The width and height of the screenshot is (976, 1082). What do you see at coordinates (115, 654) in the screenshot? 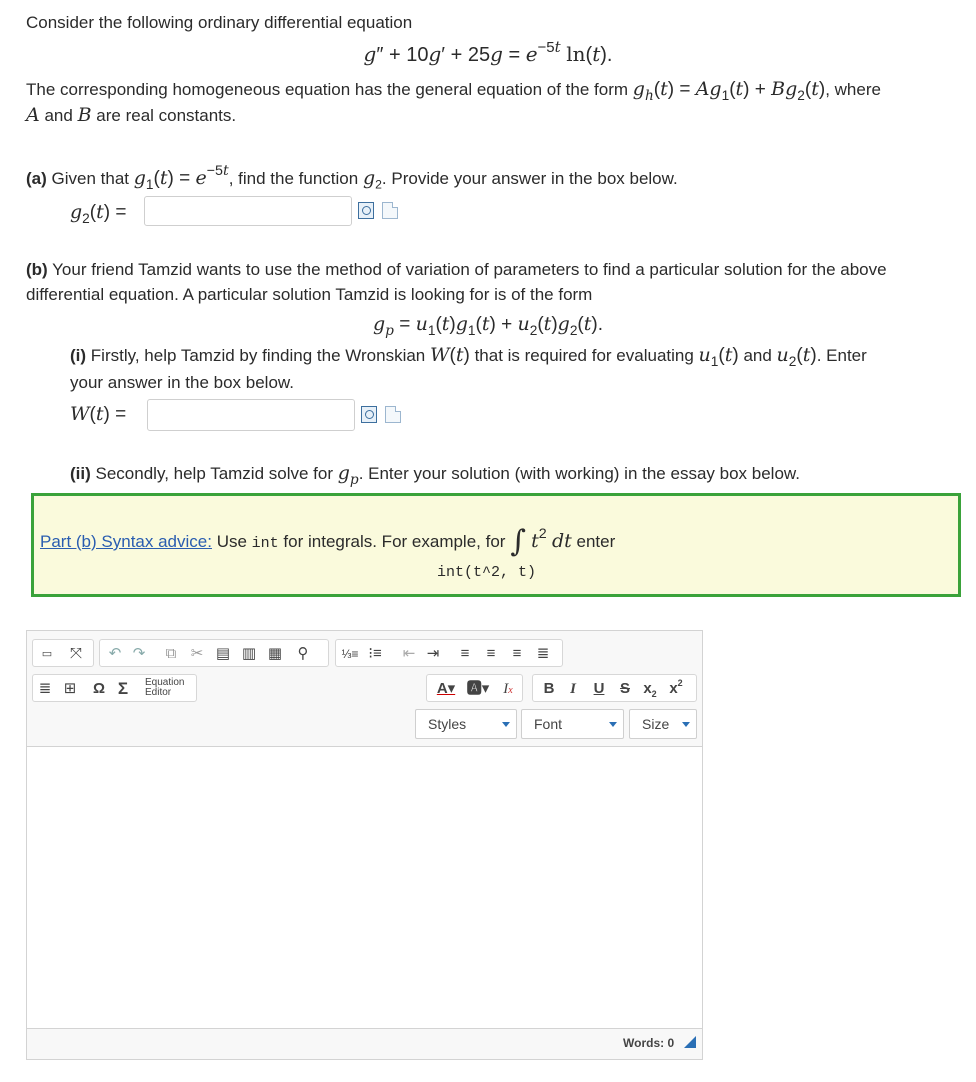
I see `undo-icon: ↶` at bounding box center [115, 654].